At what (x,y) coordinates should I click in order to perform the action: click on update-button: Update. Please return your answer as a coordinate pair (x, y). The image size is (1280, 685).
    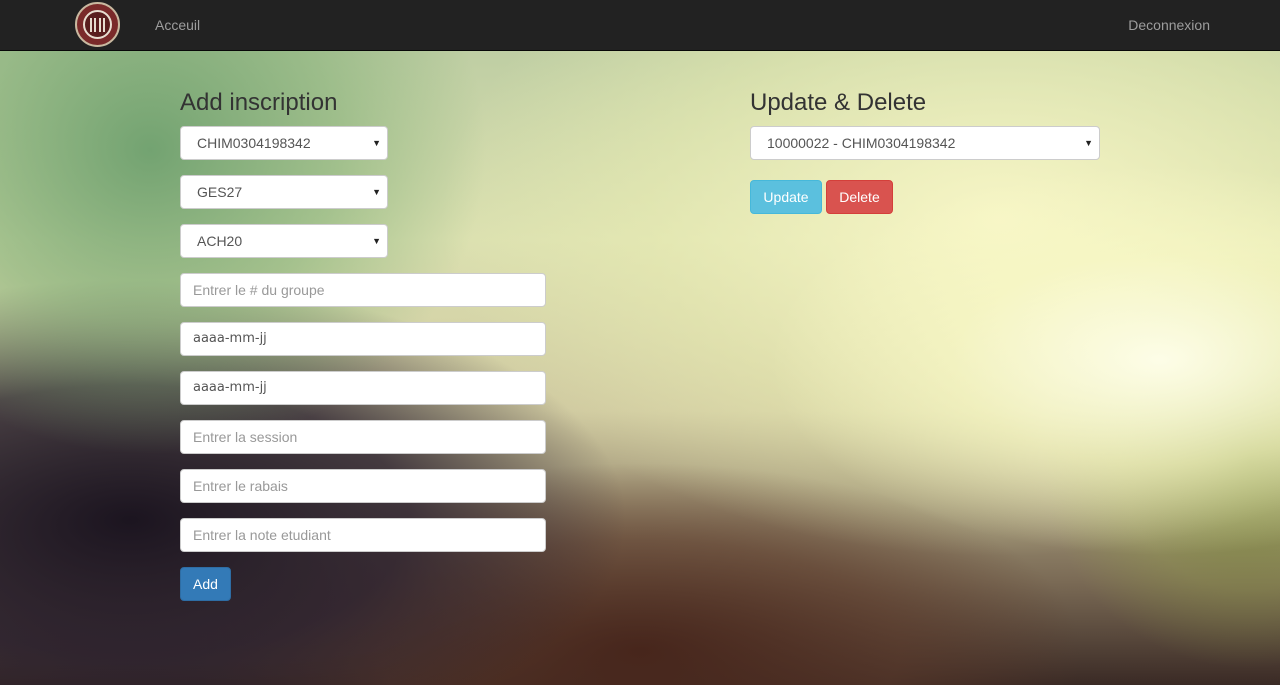
    Looking at the image, I should click on (786, 197).